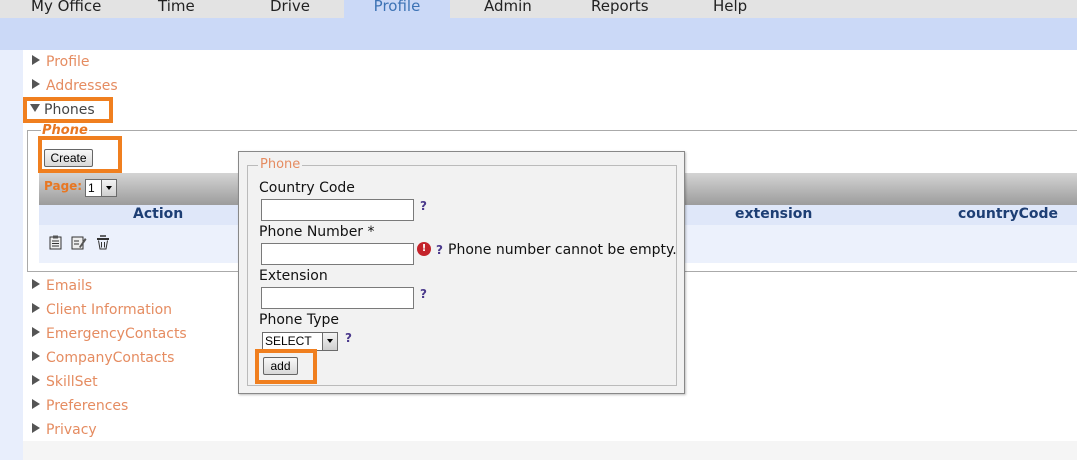 Image resolution: width=1077 pixels, height=460 pixels. I want to click on accordion-label: Addresses, so click(82, 86).